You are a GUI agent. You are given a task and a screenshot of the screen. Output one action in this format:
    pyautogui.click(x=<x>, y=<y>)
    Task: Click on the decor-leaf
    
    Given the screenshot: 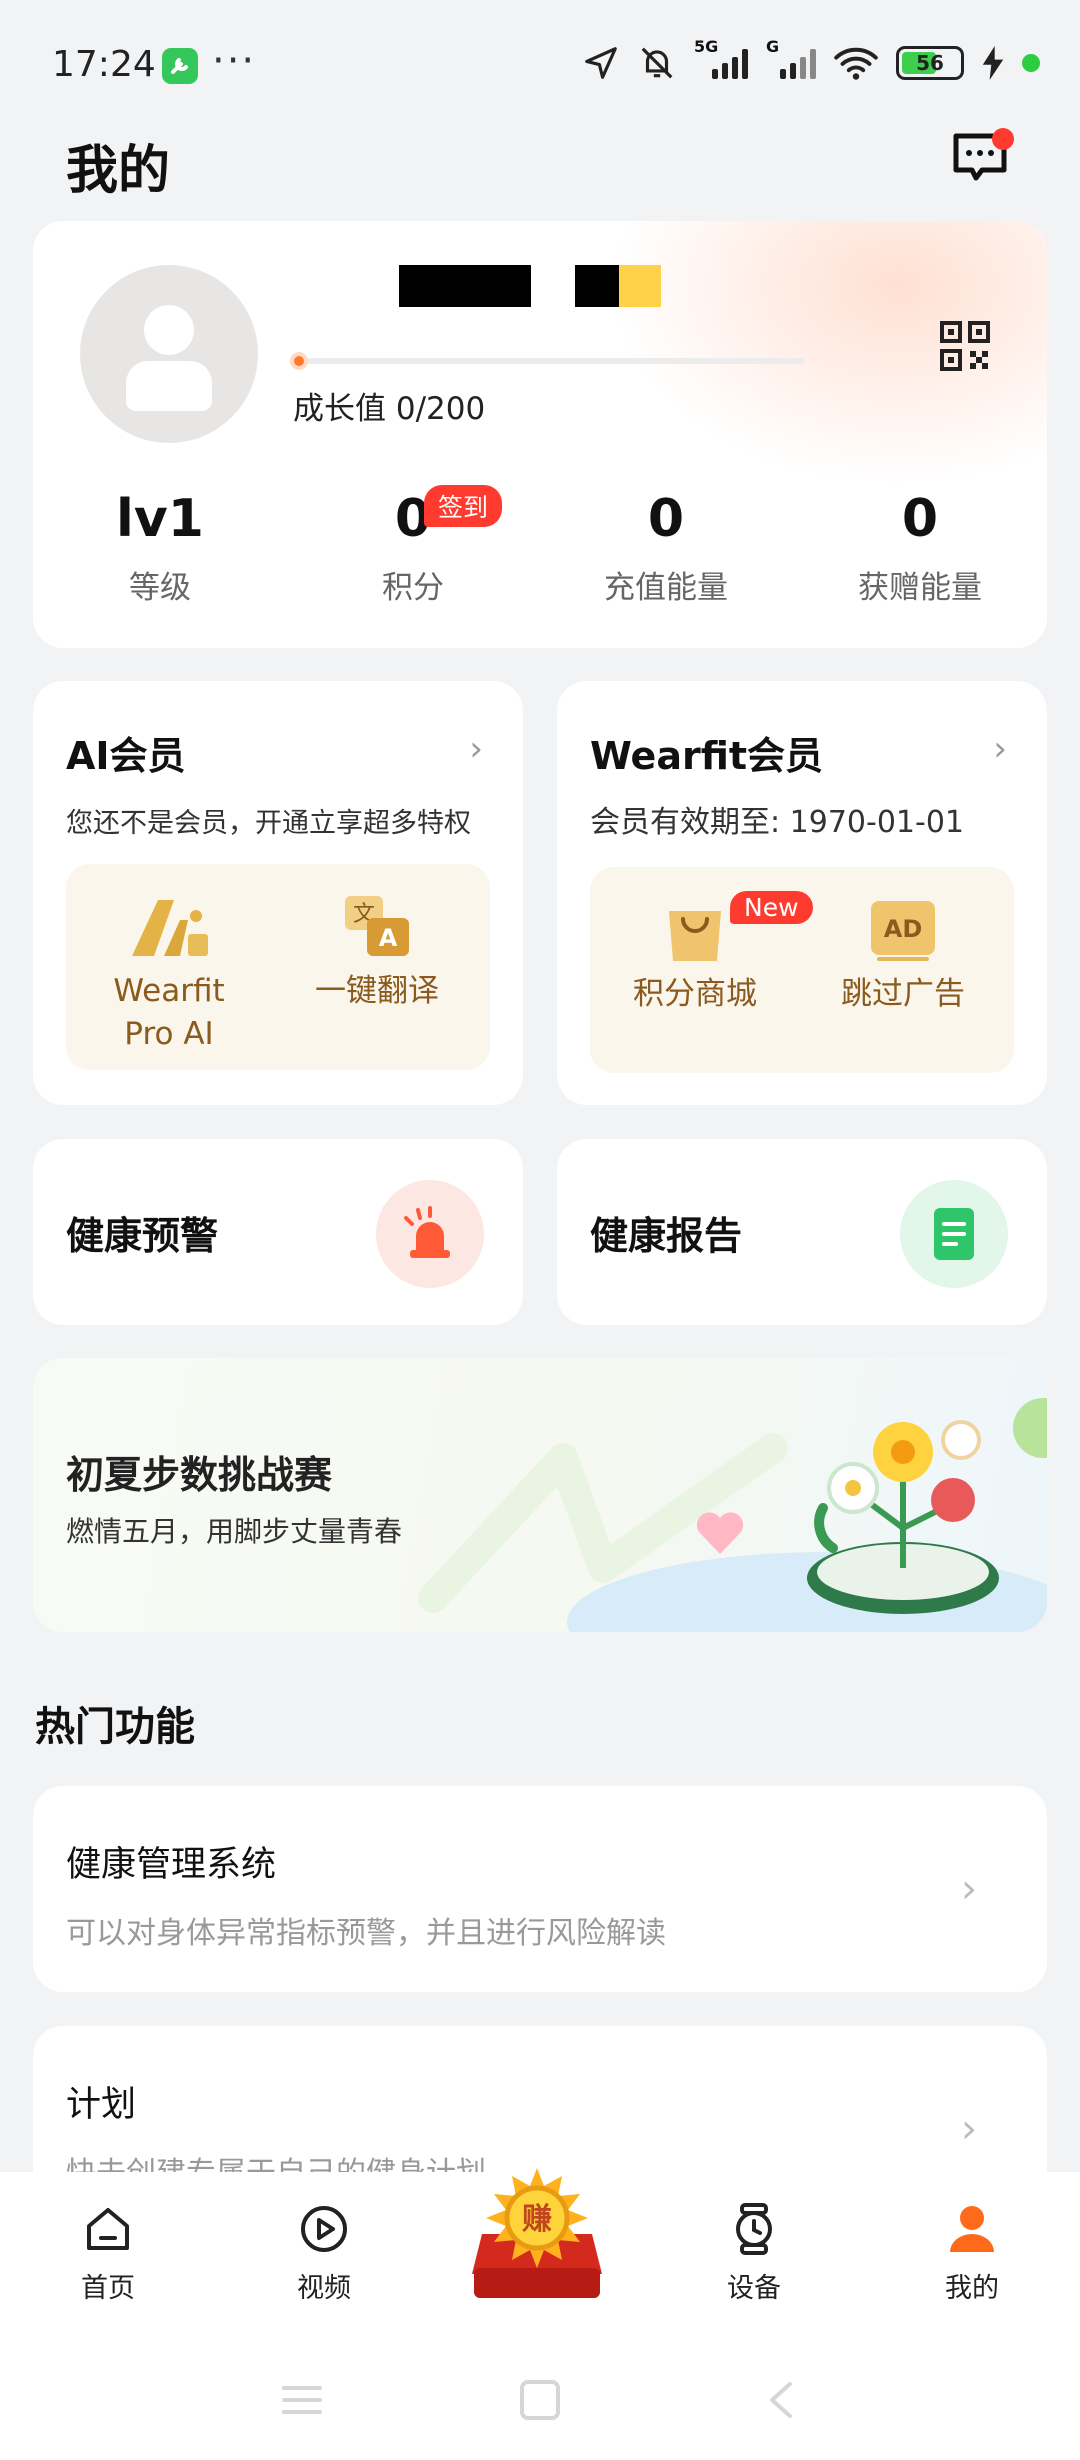 What is the action you would take?
    pyautogui.click(x=1030, y=1428)
    